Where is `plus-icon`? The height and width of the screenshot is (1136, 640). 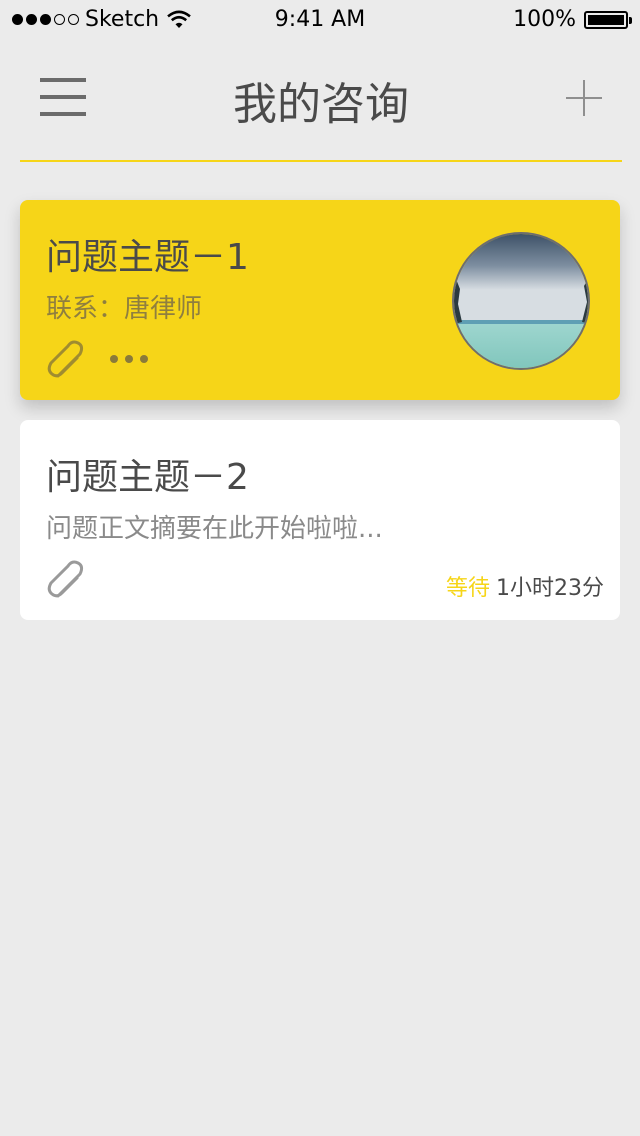
plus-icon is located at coordinates (584, 98).